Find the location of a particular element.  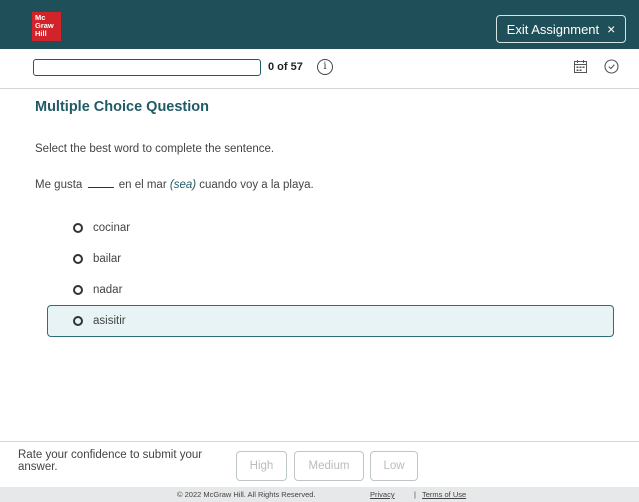

copyright-text: © 2022 McGraw Hill. All Rights Reserved. is located at coordinates (246, 494).